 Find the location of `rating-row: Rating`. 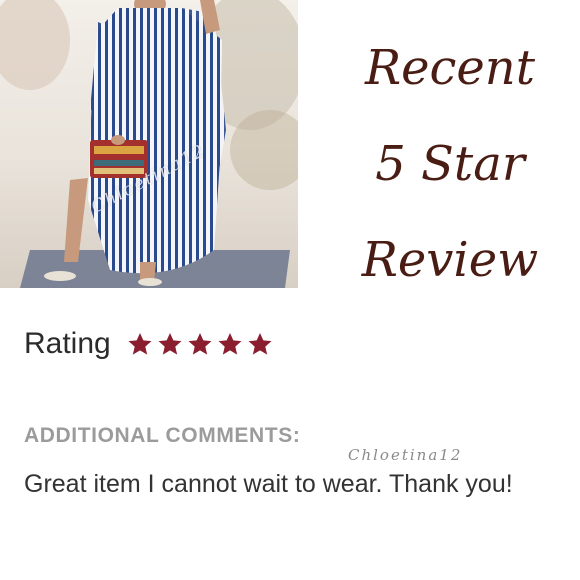

rating-row: Rating is located at coordinates (150, 344).